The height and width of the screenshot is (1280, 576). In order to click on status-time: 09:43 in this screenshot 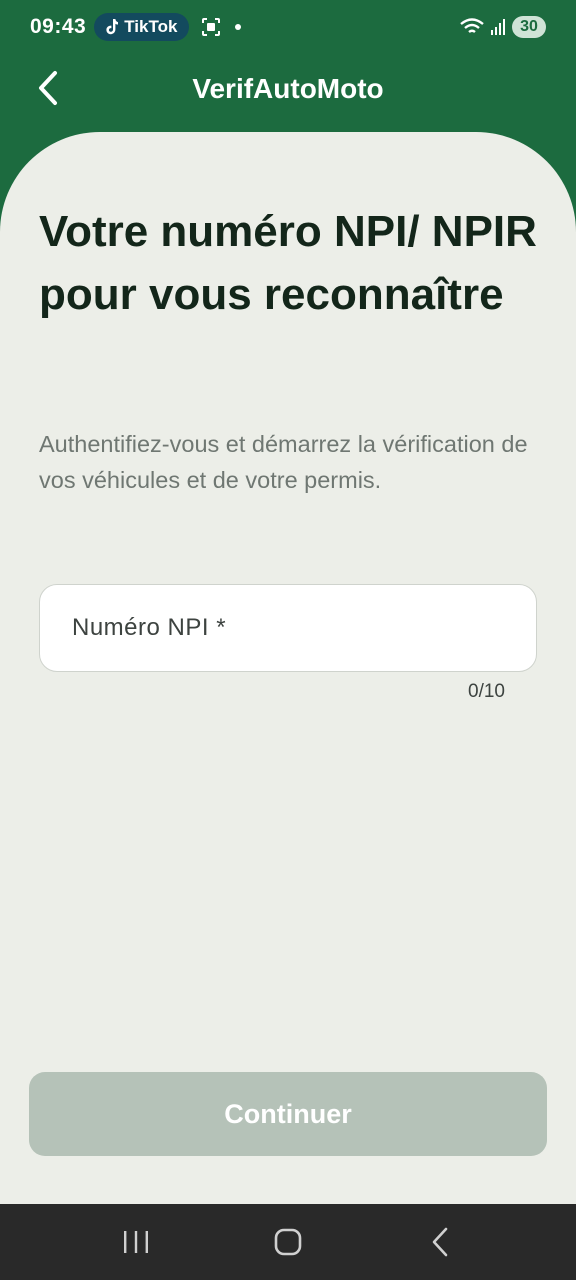, I will do `click(58, 26)`.